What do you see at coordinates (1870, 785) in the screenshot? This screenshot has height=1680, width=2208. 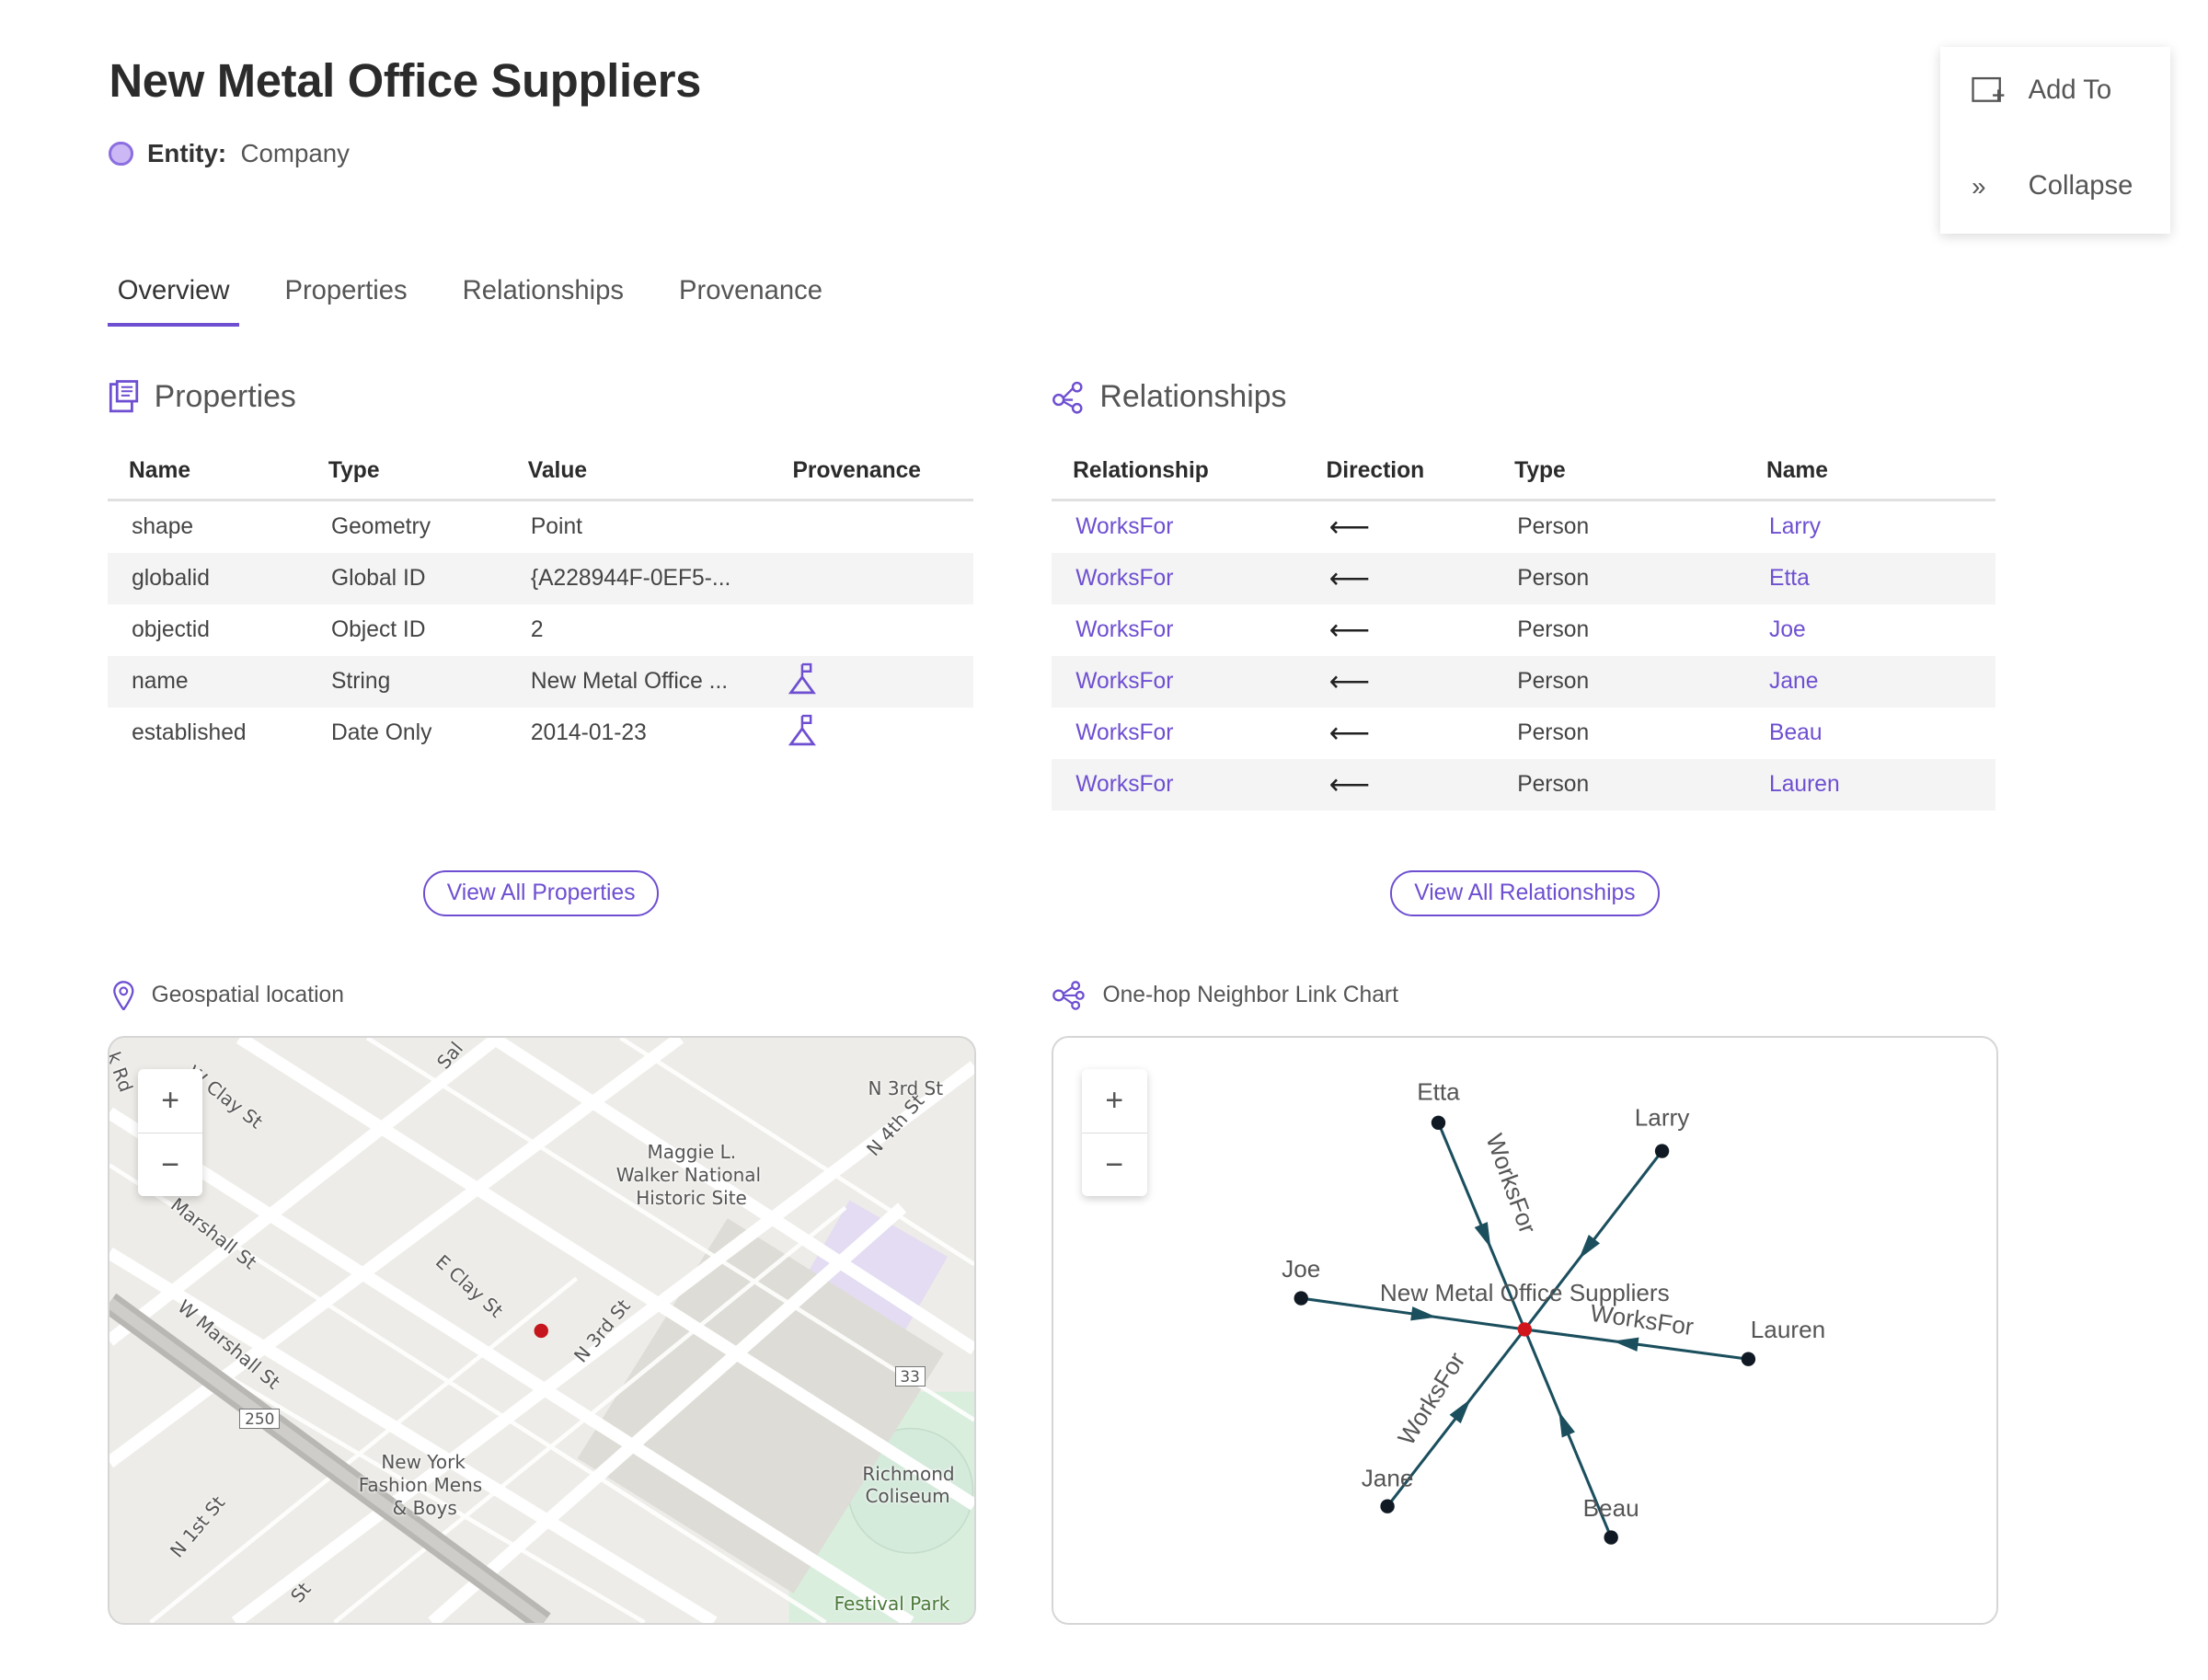 I see `relationship-name: Lauren` at bounding box center [1870, 785].